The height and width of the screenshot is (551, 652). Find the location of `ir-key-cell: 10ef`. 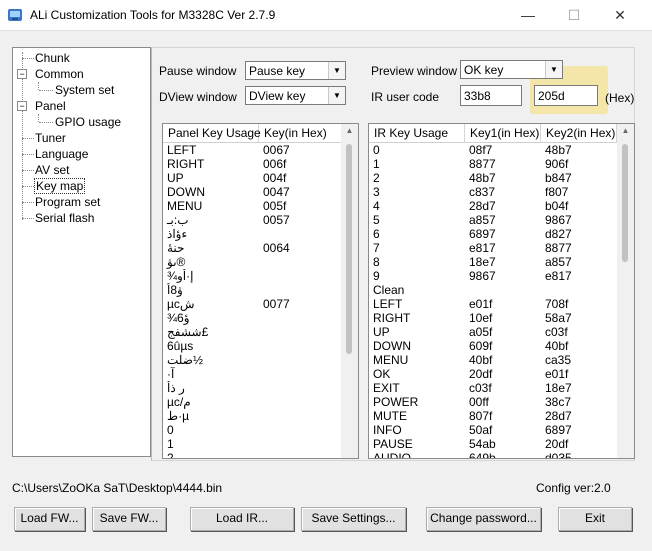

ir-key-cell: 10ef is located at coordinates (481, 318).